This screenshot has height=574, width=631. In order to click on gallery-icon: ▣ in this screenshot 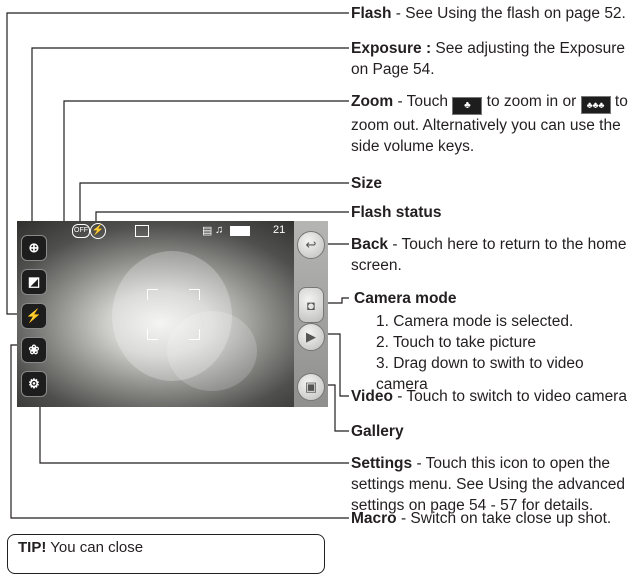, I will do `click(311, 386)`.